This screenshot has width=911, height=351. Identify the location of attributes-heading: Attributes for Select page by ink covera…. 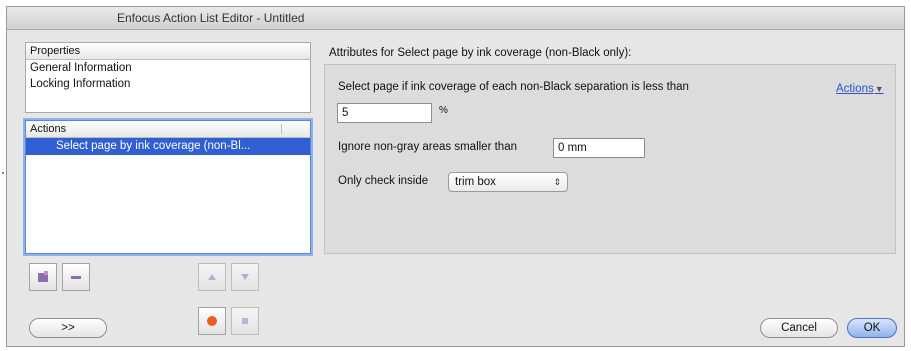
(480, 53).